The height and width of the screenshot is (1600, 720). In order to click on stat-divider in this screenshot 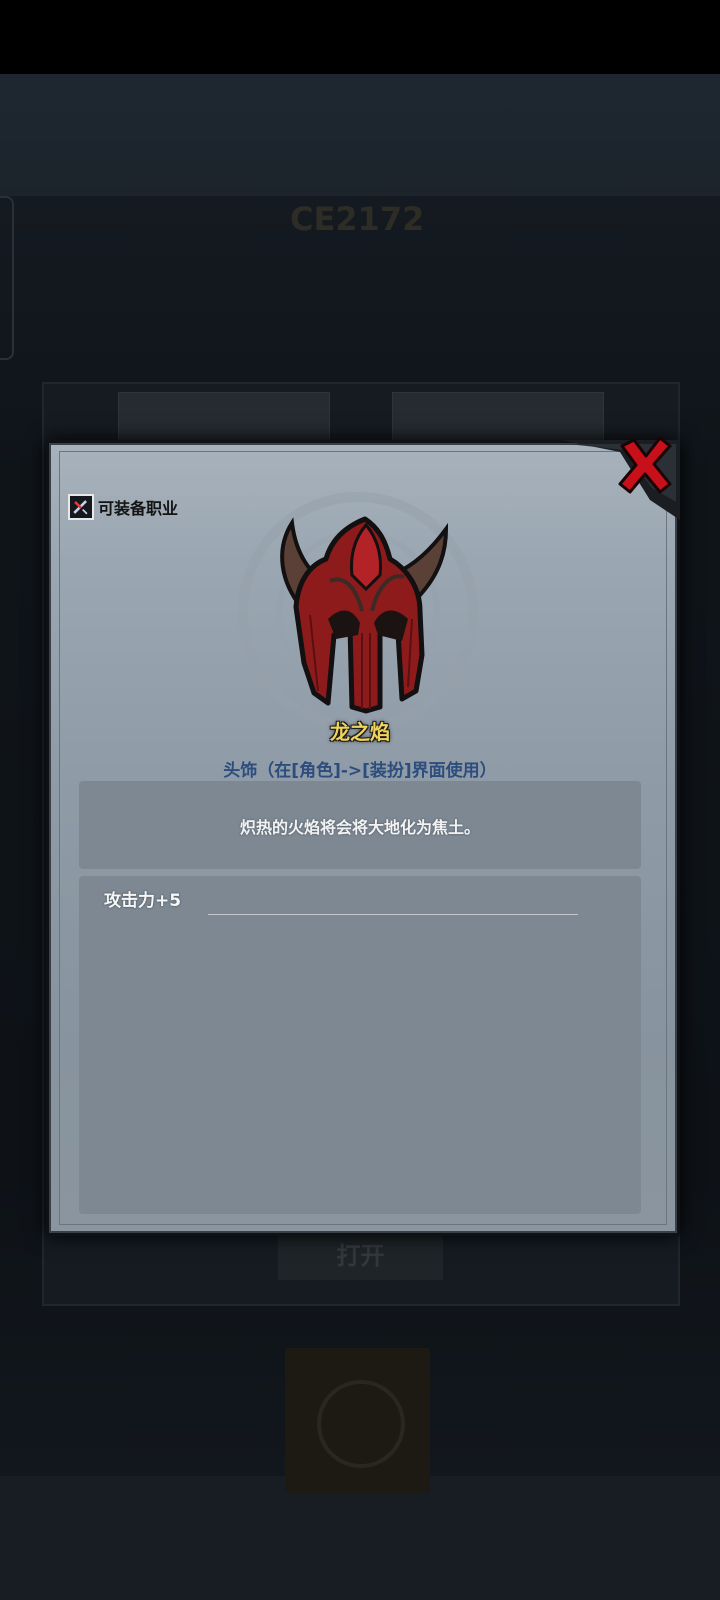, I will do `click(393, 914)`.